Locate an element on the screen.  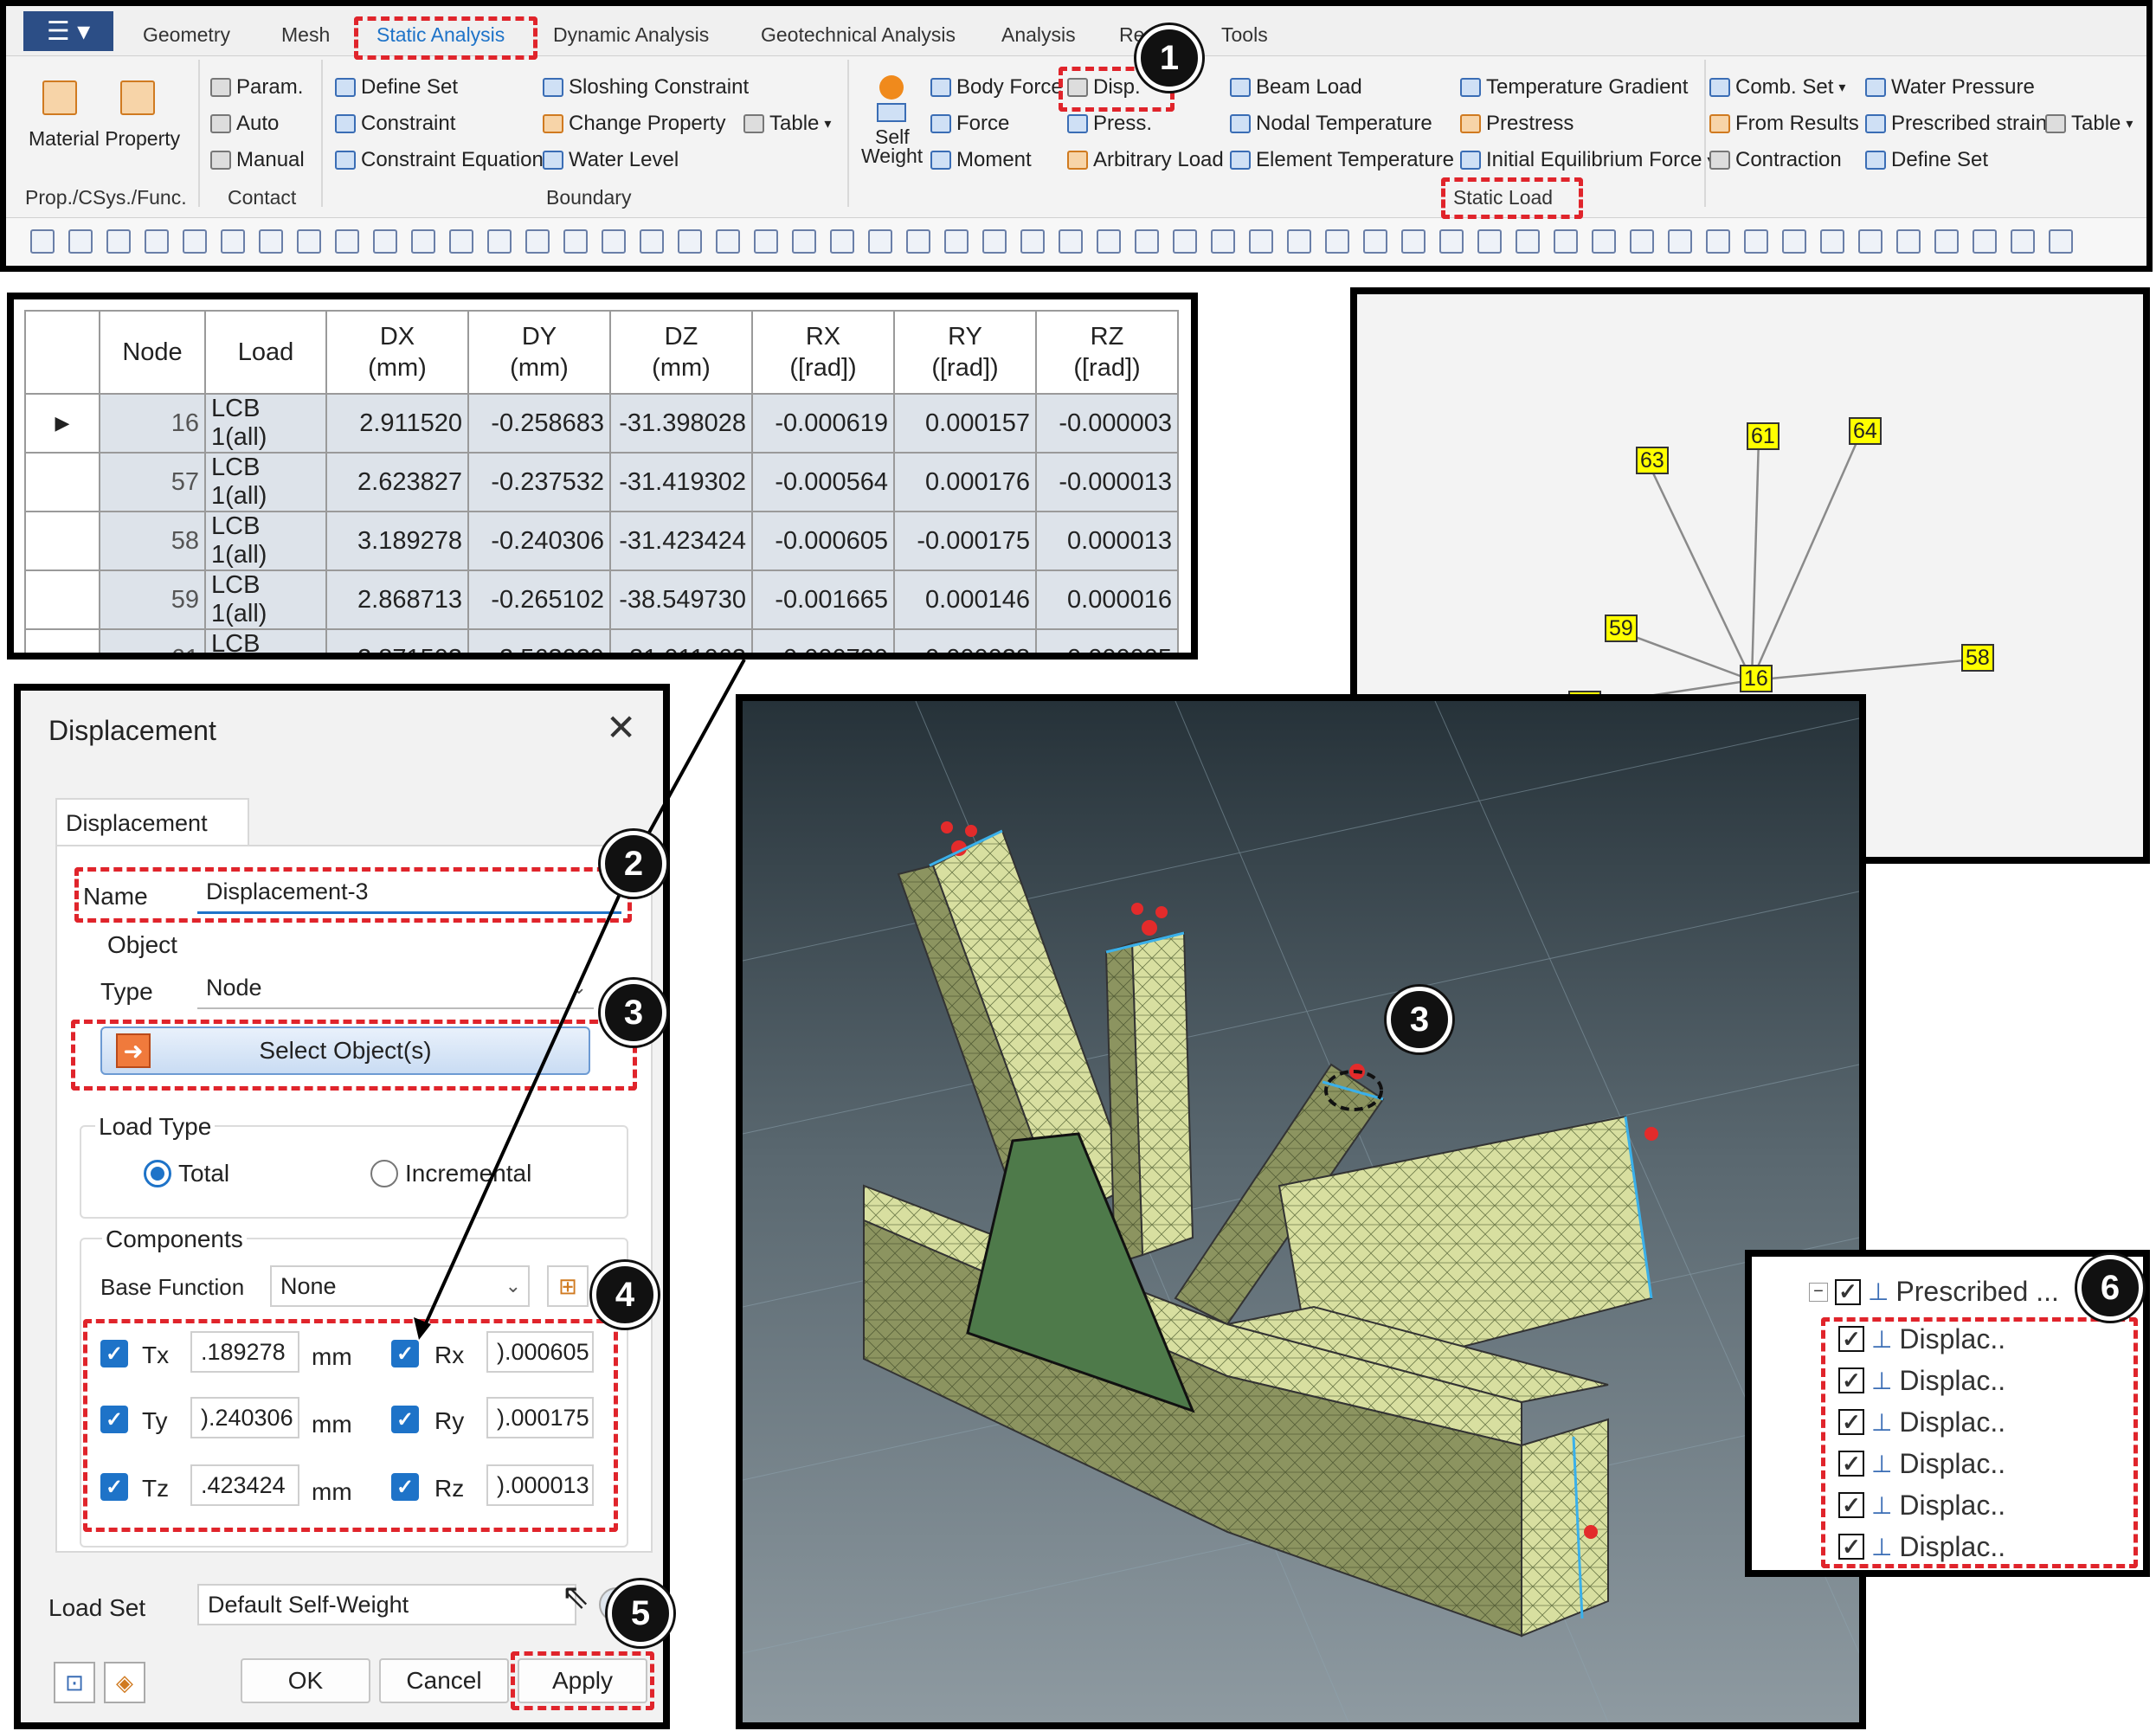
load-set-select: Default Self-Weight is located at coordinates (386, 1604).